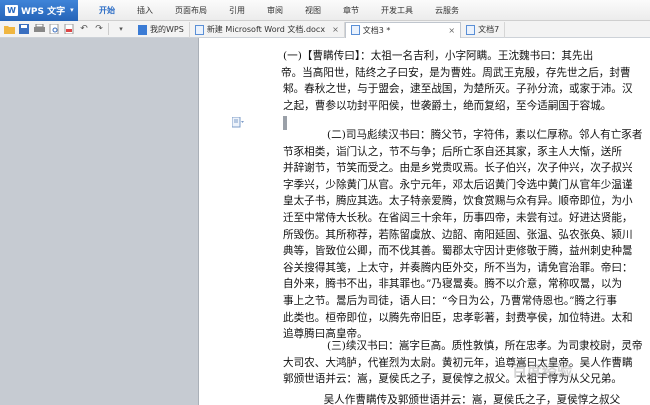  I want to click on text-line: 帝。当高阳世，陆终之子曰安，是为曹姓。周武王克殷，存先世之后，封曹, so click(456, 72).